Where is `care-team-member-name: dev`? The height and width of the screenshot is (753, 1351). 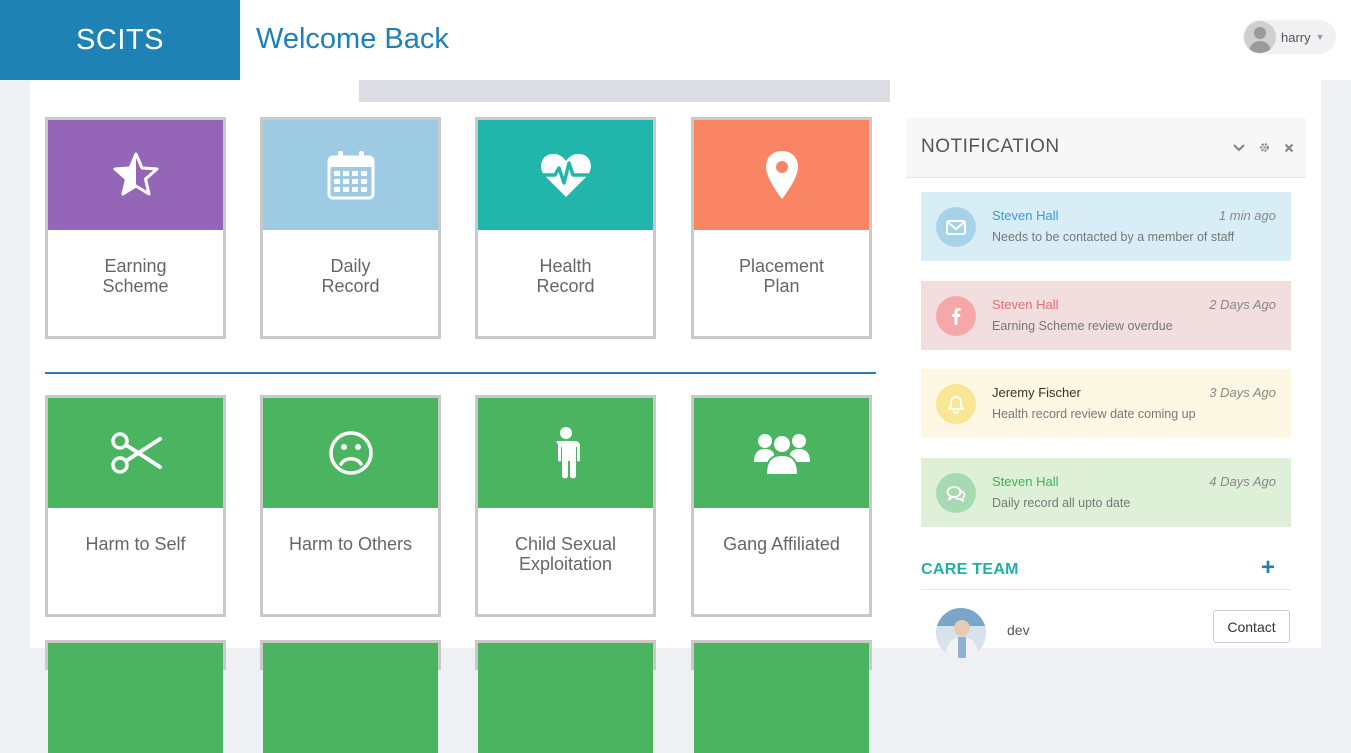
care-team-member-name: dev is located at coordinates (1018, 630).